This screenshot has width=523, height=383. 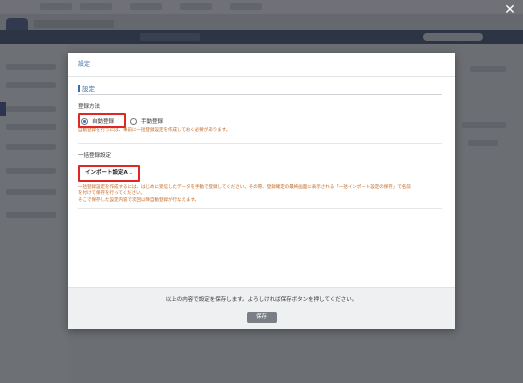 I want to click on close-icon: ✕, so click(x=510, y=10).